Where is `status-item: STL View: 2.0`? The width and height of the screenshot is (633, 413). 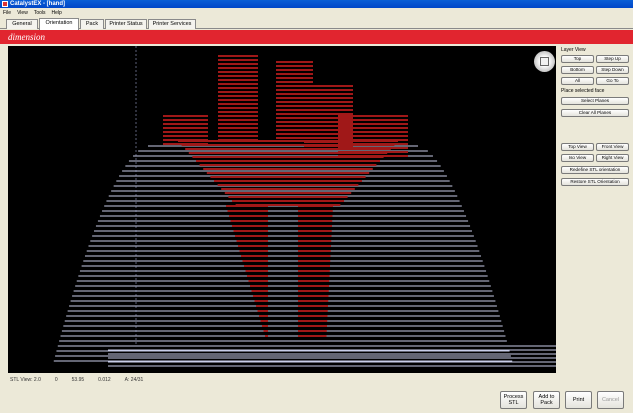 status-item: STL View: 2.0 is located at coordinates (25, 380).